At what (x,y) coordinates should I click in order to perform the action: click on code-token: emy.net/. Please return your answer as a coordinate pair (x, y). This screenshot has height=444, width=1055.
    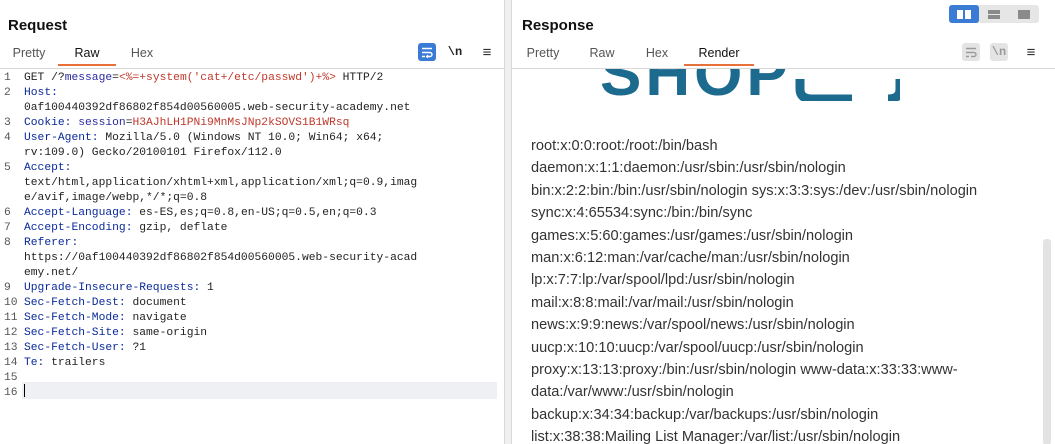
    Looking at the image, I should click on (51, 273).